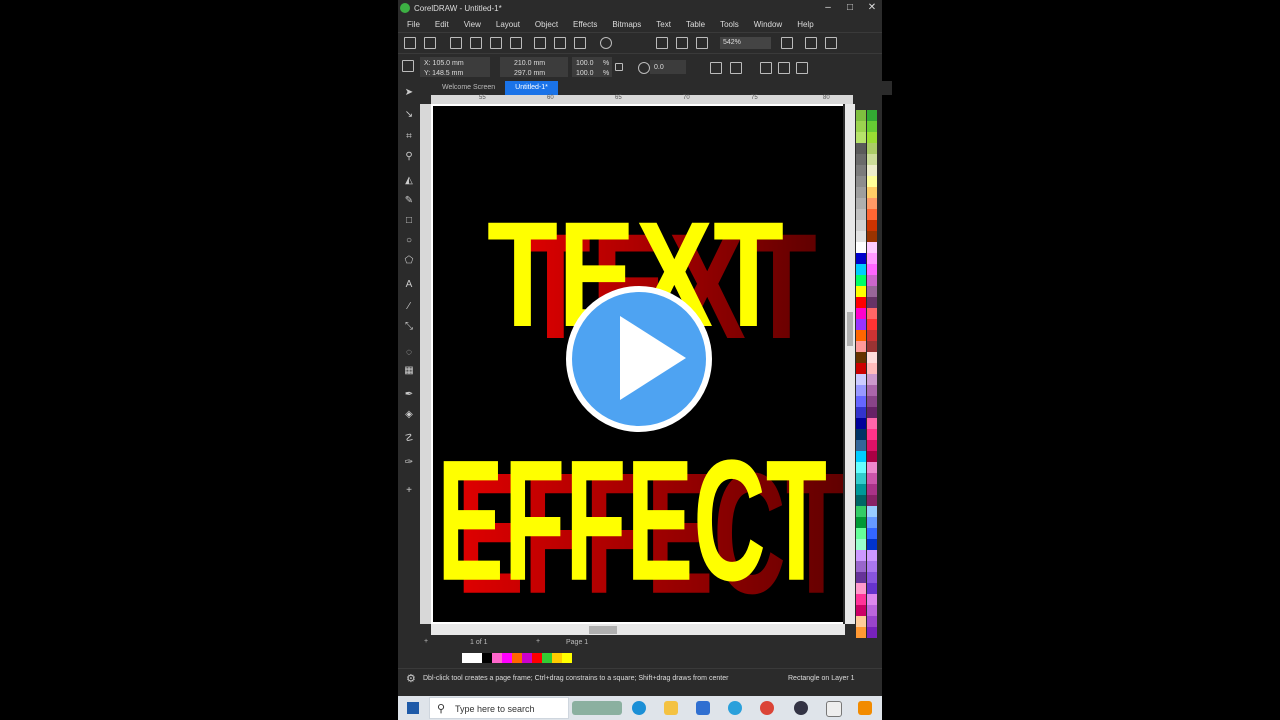 This screenshot has width=1280, height=720. What do you see at coordinates (567, 658) in the screenshot?
I see `swatch-yellow` at bounding box center [567, 658].